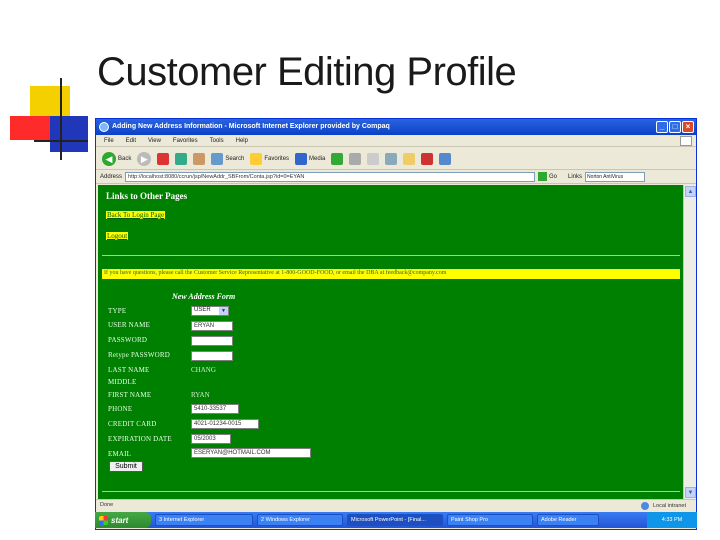 Image resolution: width=720 pixels, height=540 pixels. Describe the element at coordinates (130, 395) in the screenshot. I see `firstname-label: FIRST NAME` at that location.